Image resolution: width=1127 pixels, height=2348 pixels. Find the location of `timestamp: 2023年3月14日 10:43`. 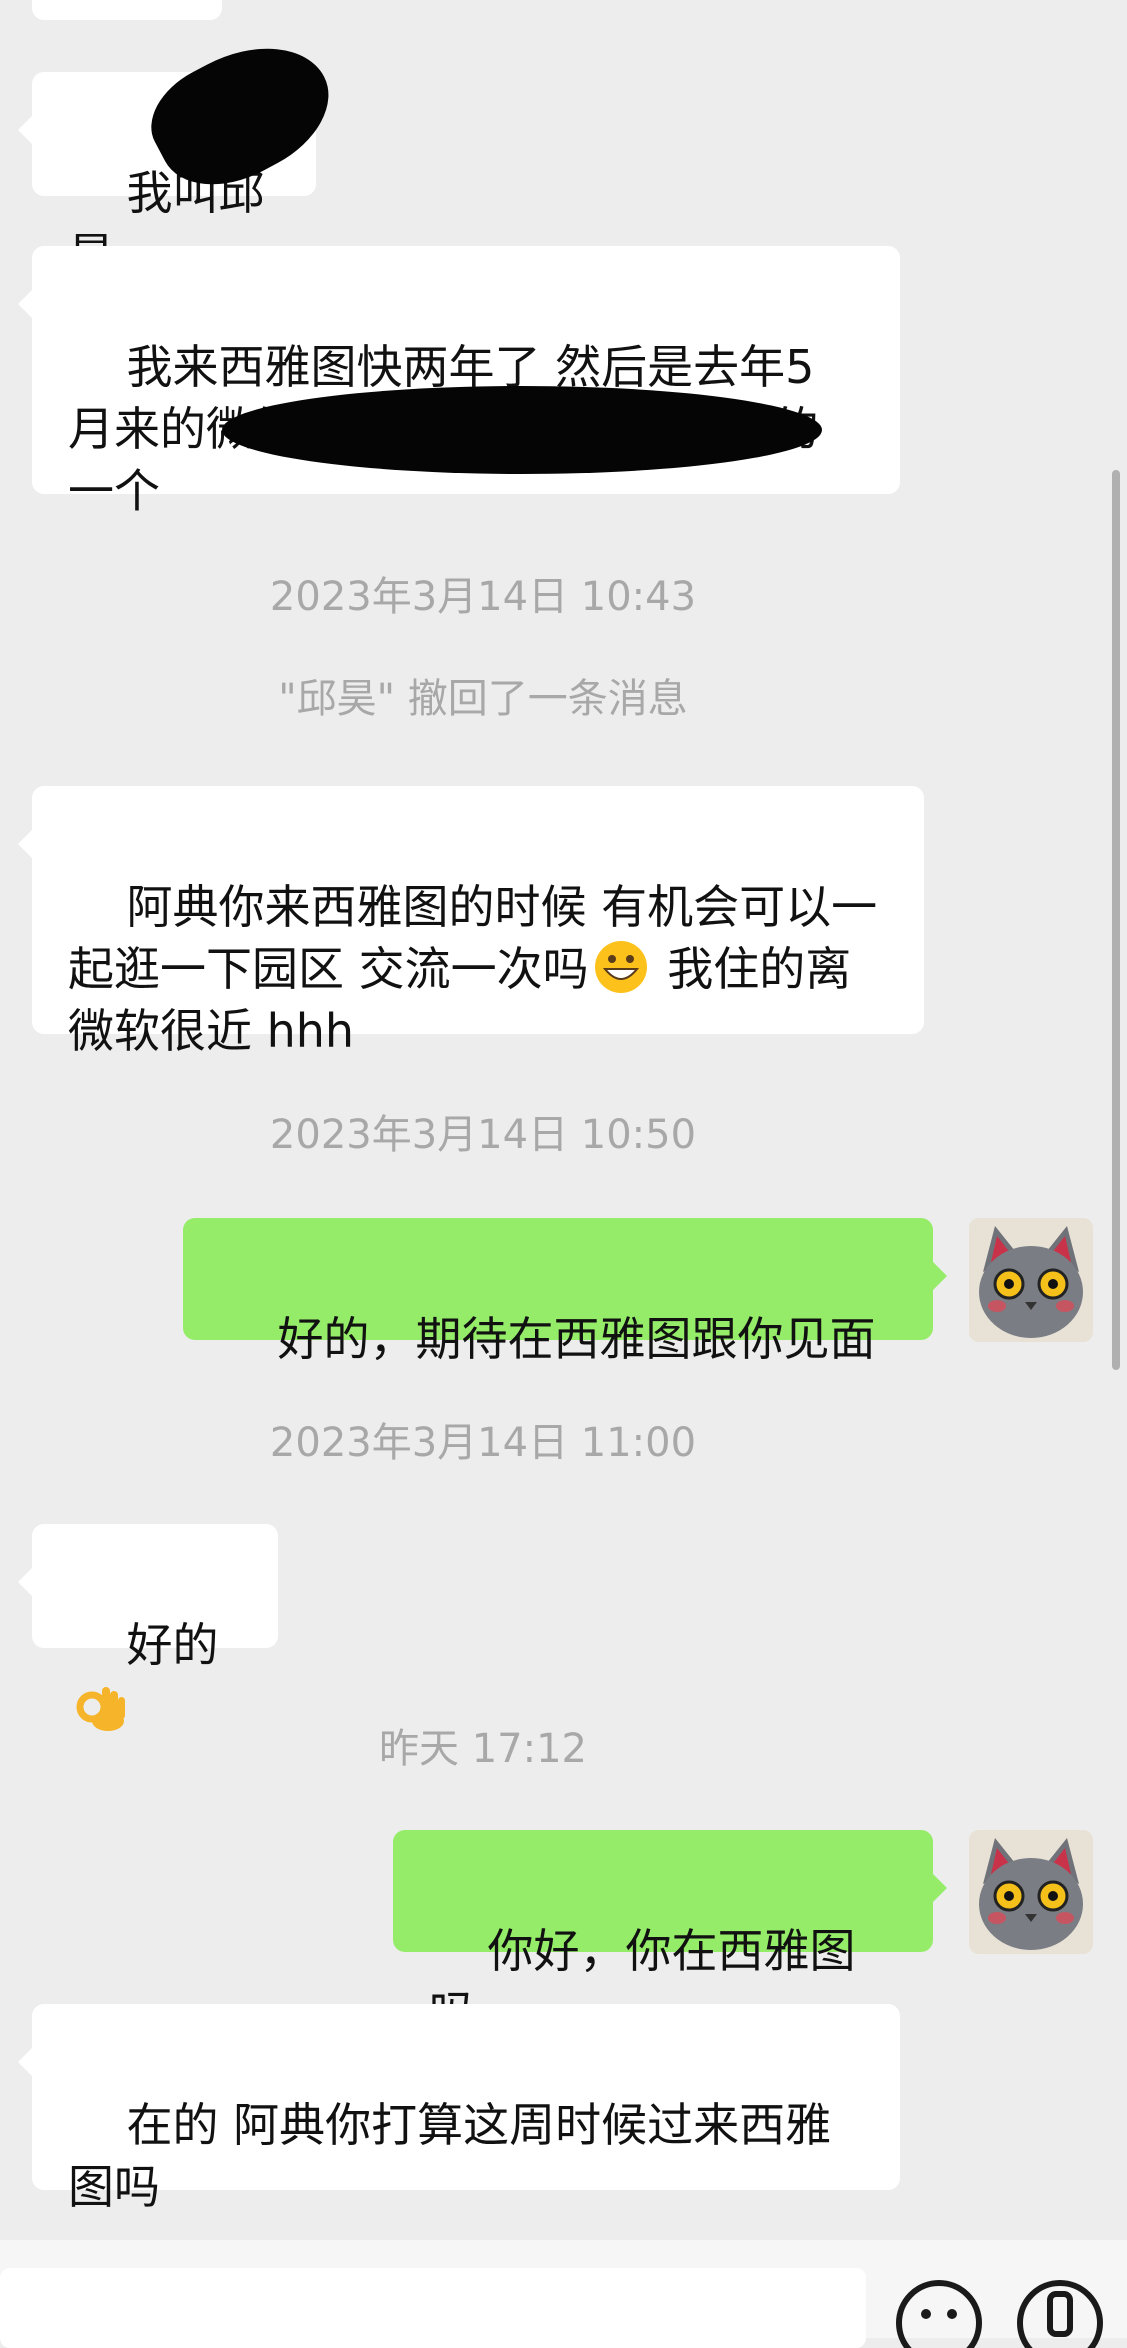

timestamp: 2023年3月14日 10:43 is located at coordinates (483, 597).